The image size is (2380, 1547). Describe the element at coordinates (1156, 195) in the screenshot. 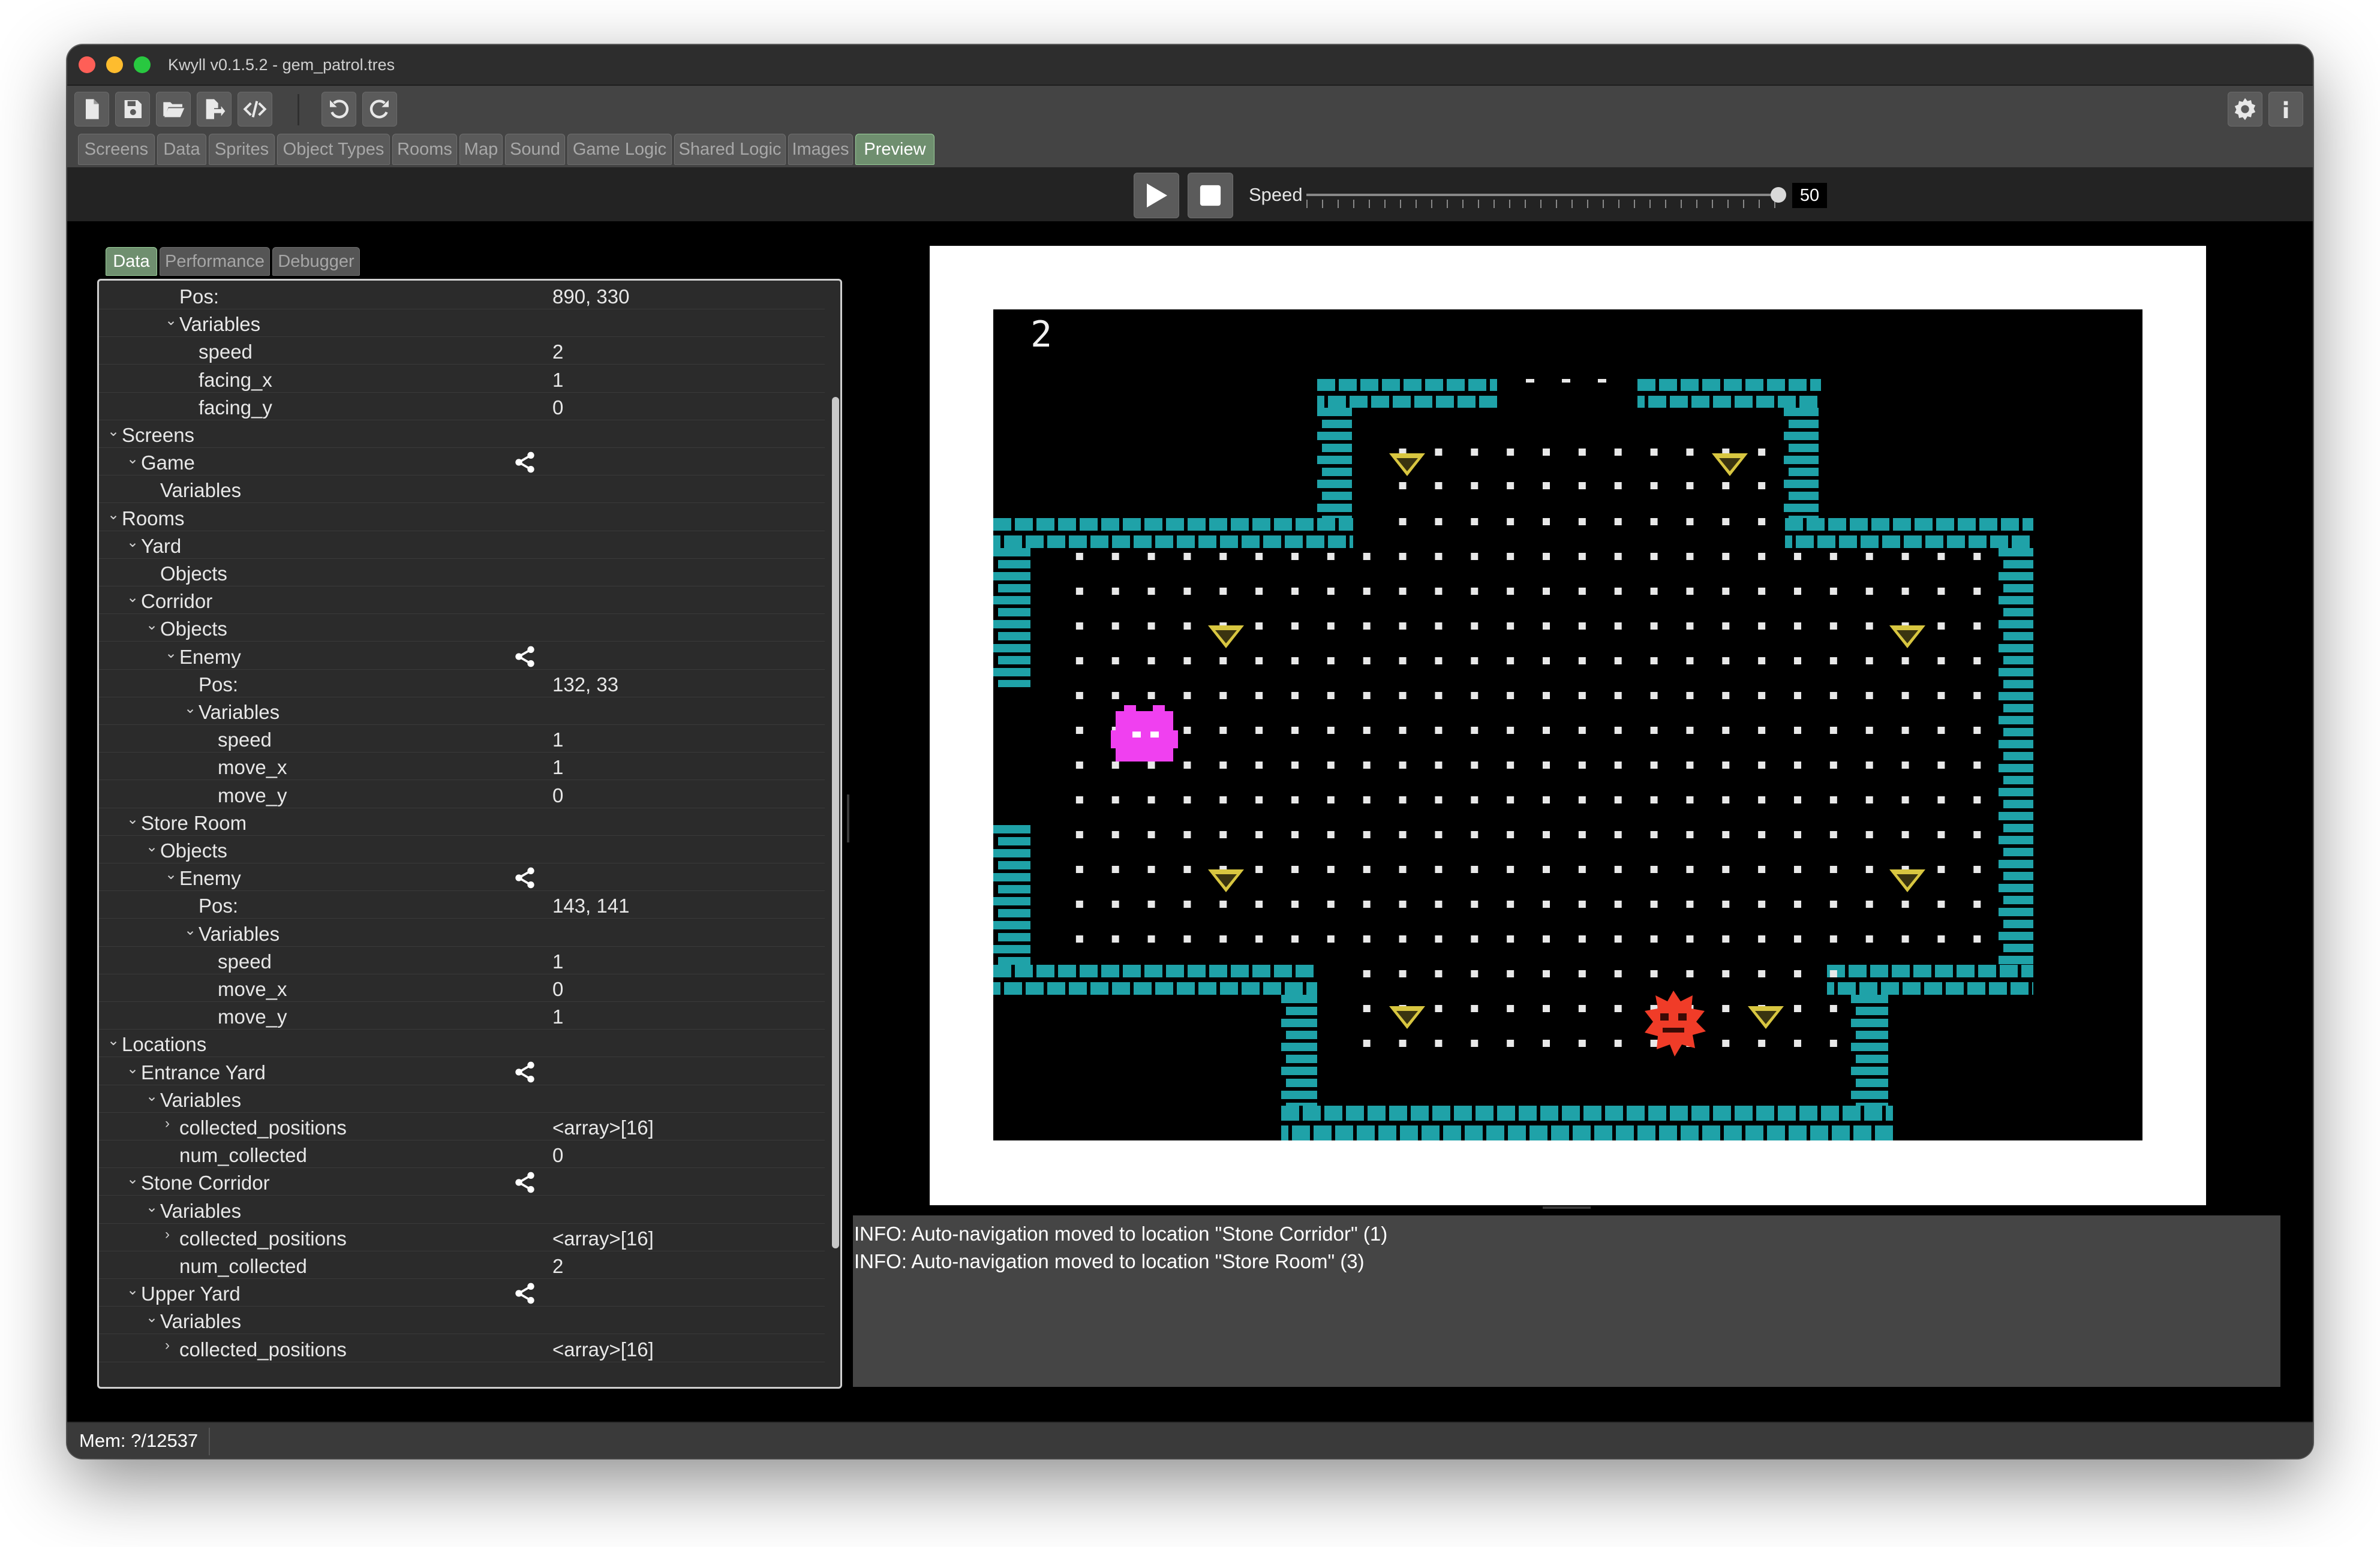

I see `play-button` at that location.